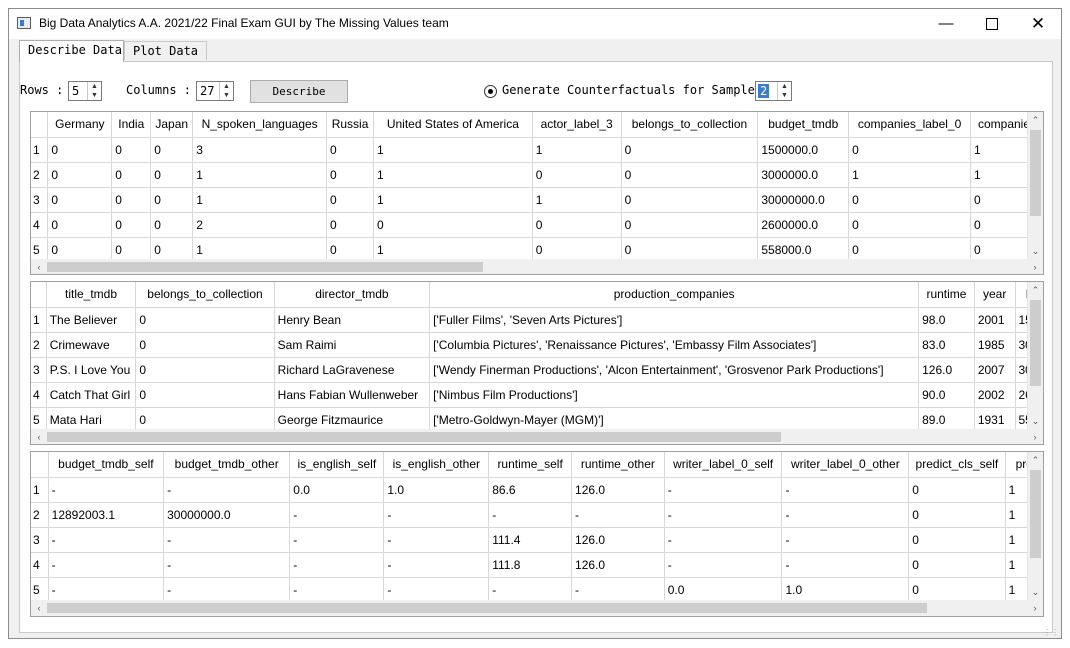  Describe the element at coordinates (352, 320) in the screenshot. I see `table-cell: Henry Bean` at that location.